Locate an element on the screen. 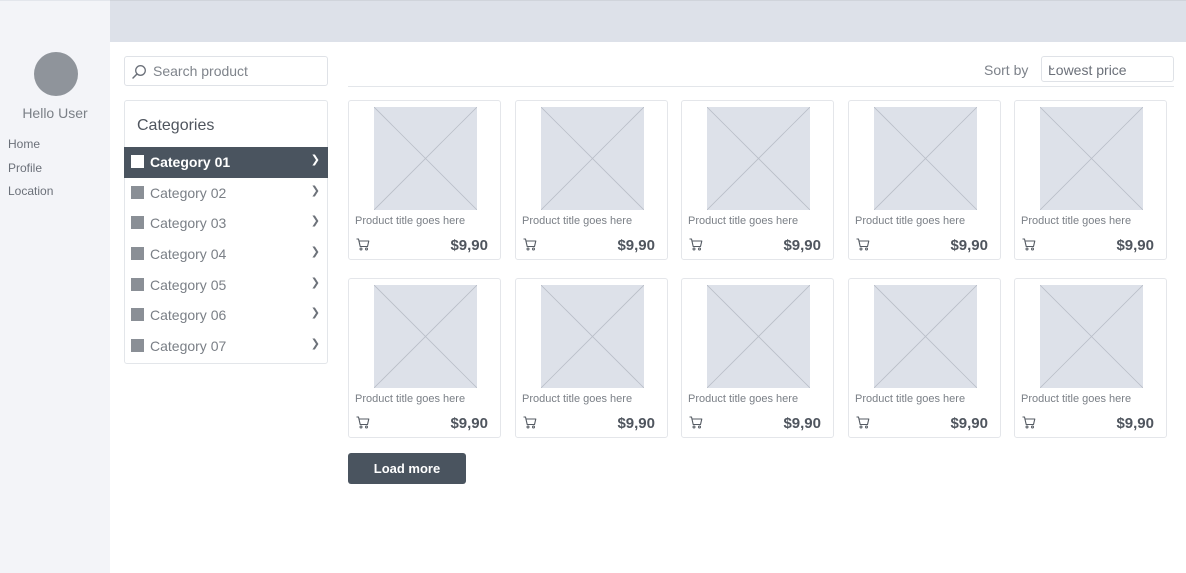  category-label: Category 03 is located at coordinates (188, 223).